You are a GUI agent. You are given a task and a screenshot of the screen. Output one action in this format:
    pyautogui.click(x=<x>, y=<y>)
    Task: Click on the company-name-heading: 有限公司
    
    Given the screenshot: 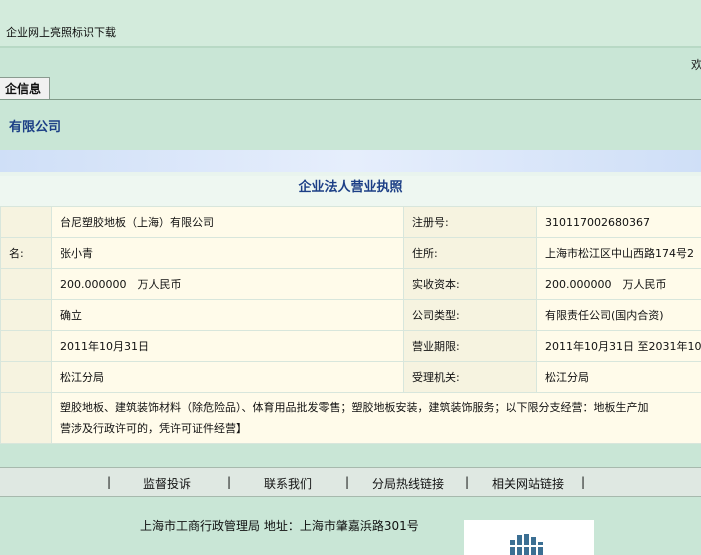 What is the action you would take?
    pyautogui.click(x=35, y=127)
    